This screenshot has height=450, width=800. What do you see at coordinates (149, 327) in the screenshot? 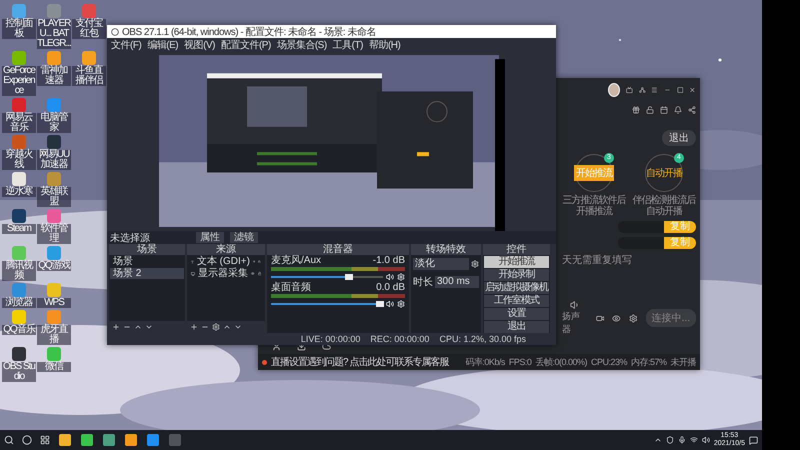
I see `down-icon` at bounding box center [149, 327].